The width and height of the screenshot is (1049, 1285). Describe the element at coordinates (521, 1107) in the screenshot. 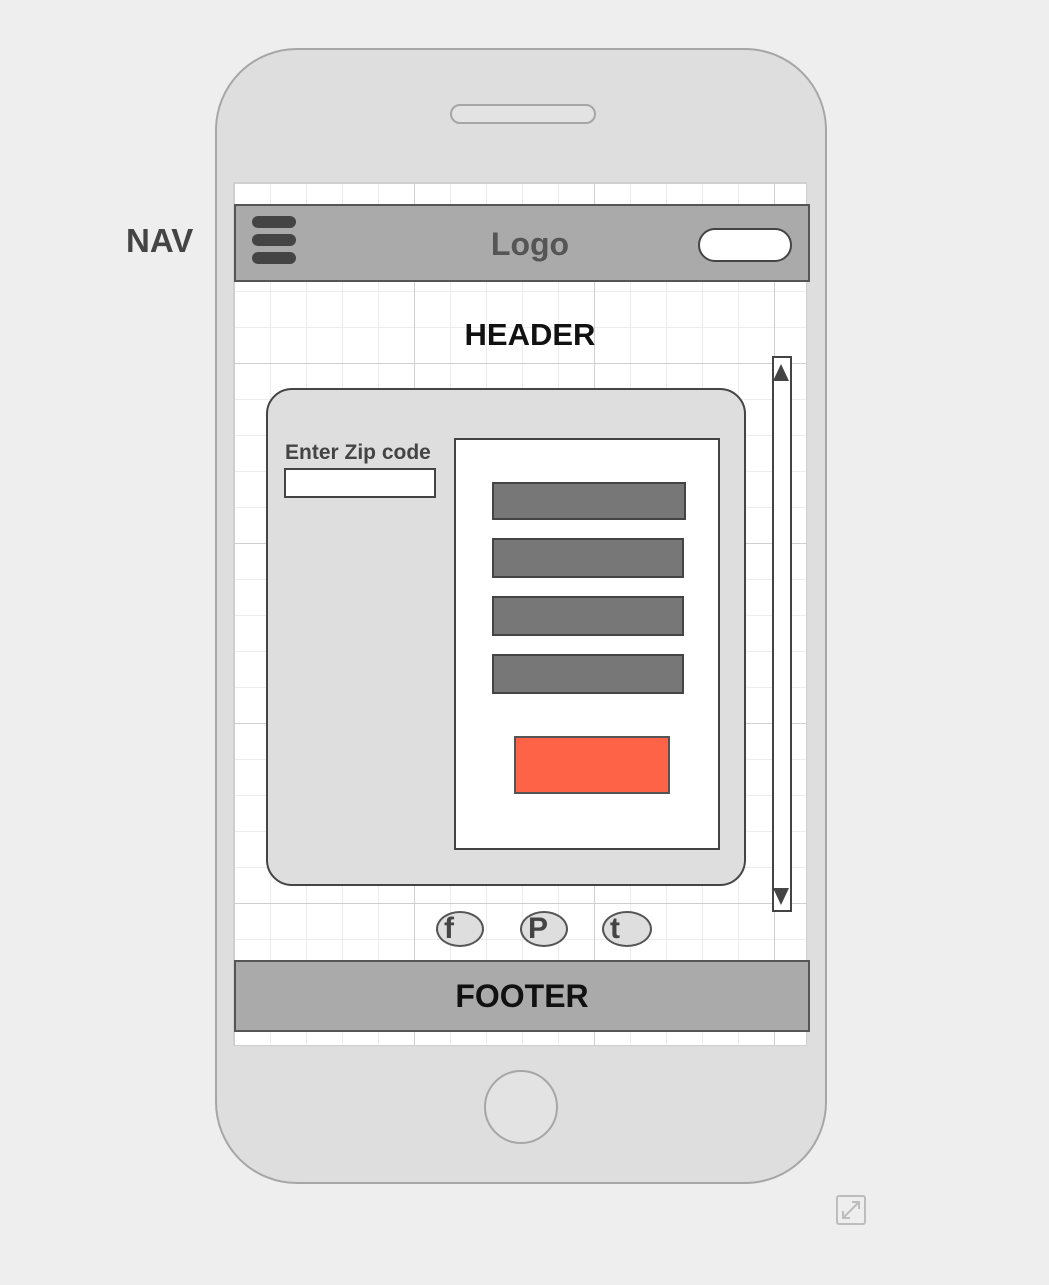

I see `home-button` at that location.